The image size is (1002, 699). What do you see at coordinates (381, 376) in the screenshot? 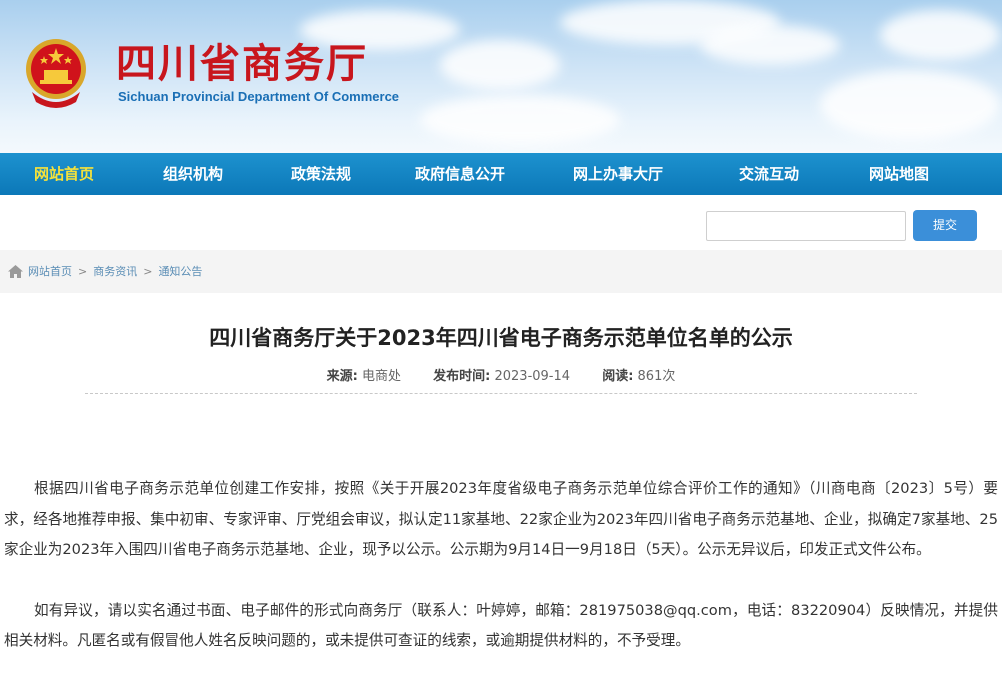
I see `source-value: 电商处` at bounding box center [381, 376].